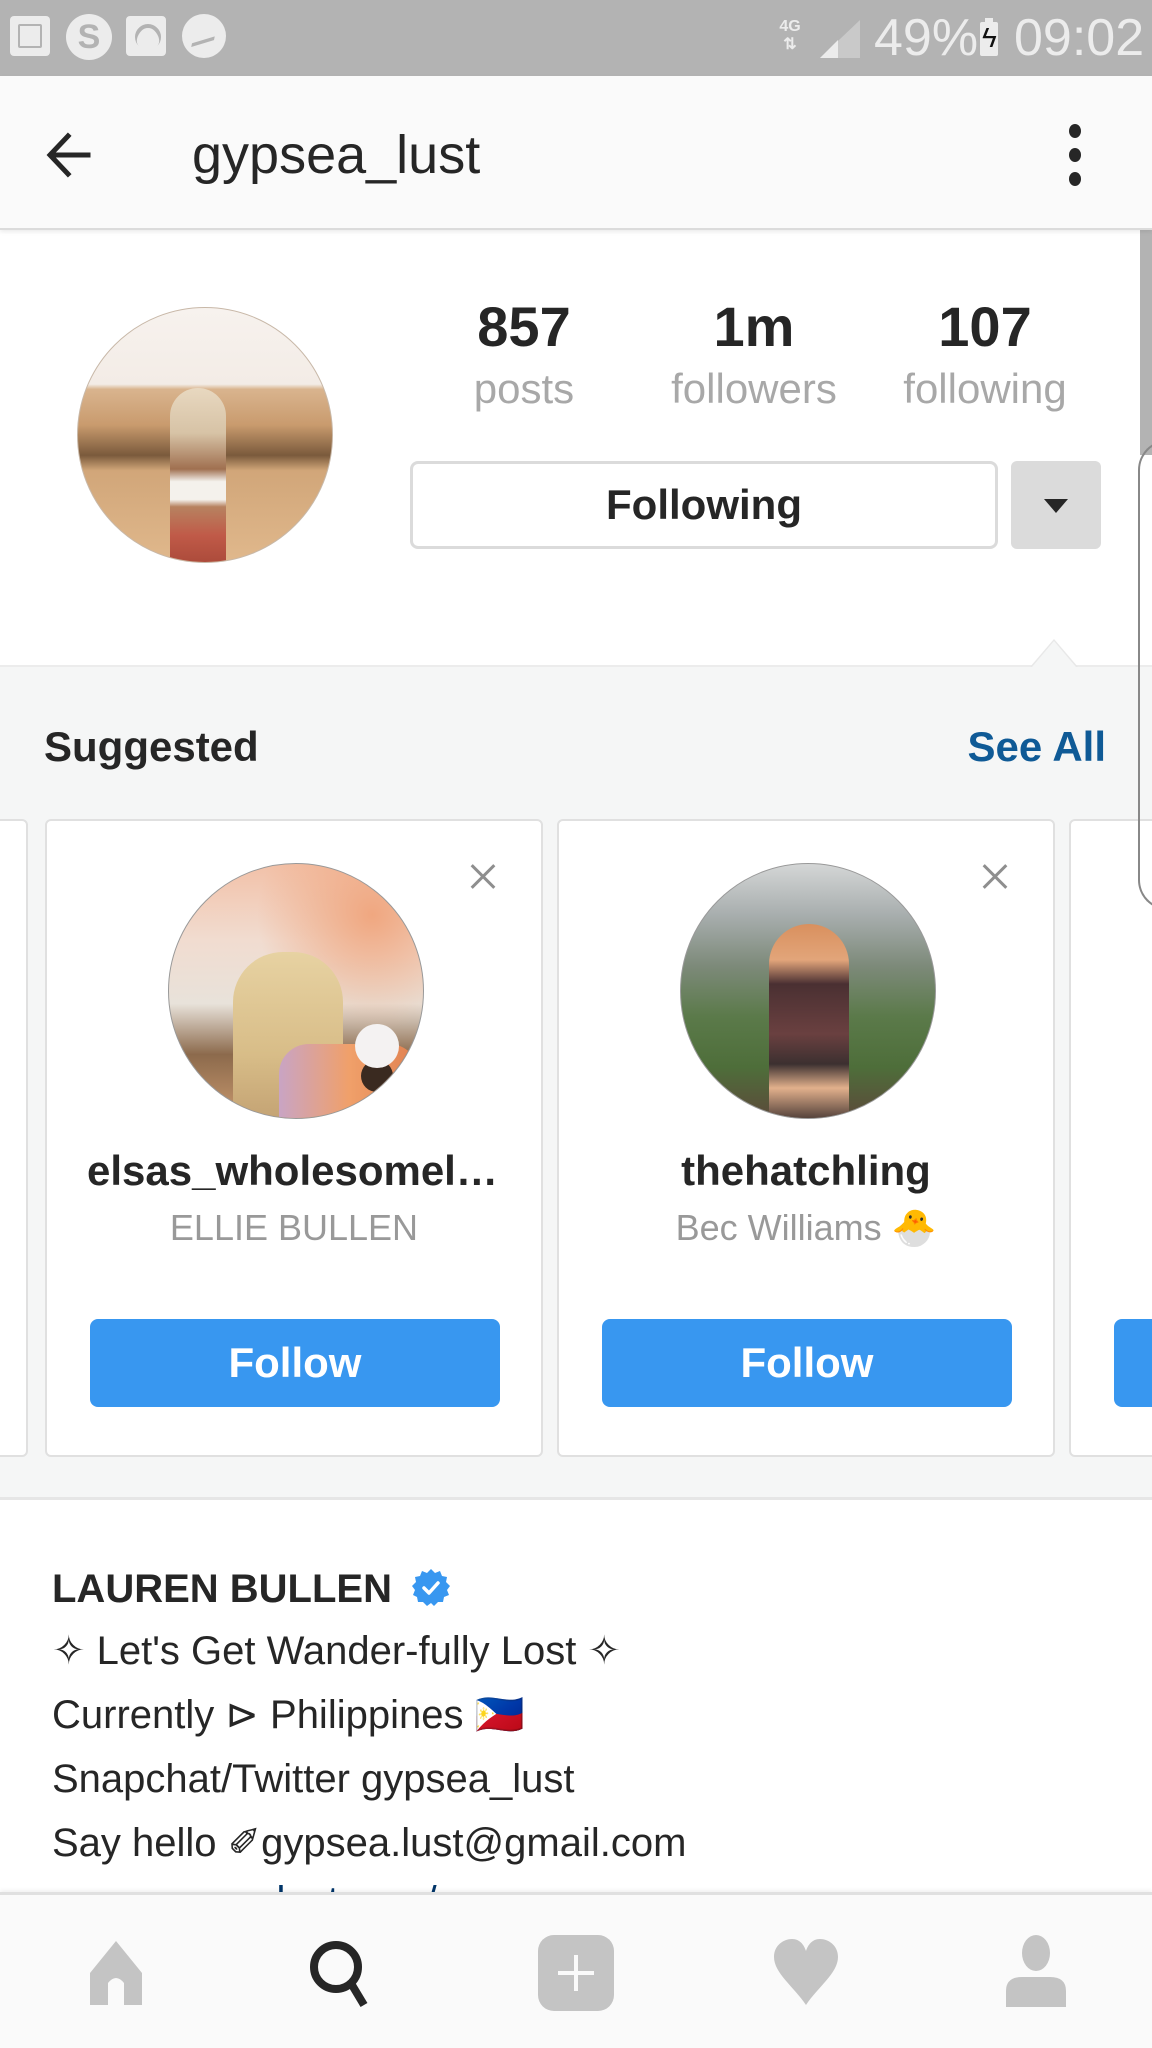  I want to click on page-title: gypsea_lust, so click(336, 155).